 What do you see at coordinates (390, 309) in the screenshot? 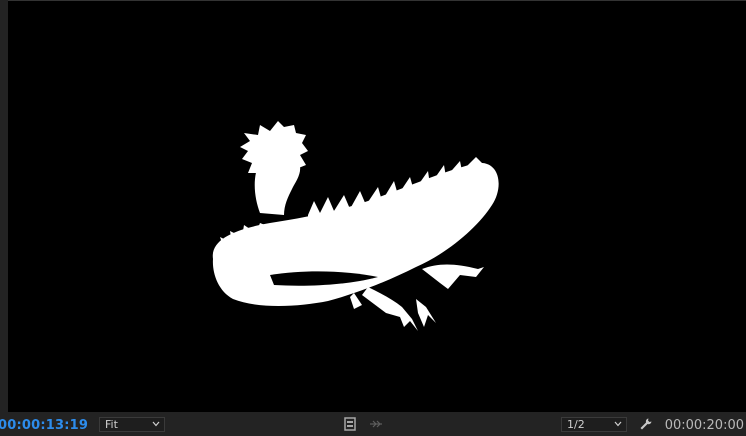
I see `dragon-claw-front` at bounding box center [390, 309].